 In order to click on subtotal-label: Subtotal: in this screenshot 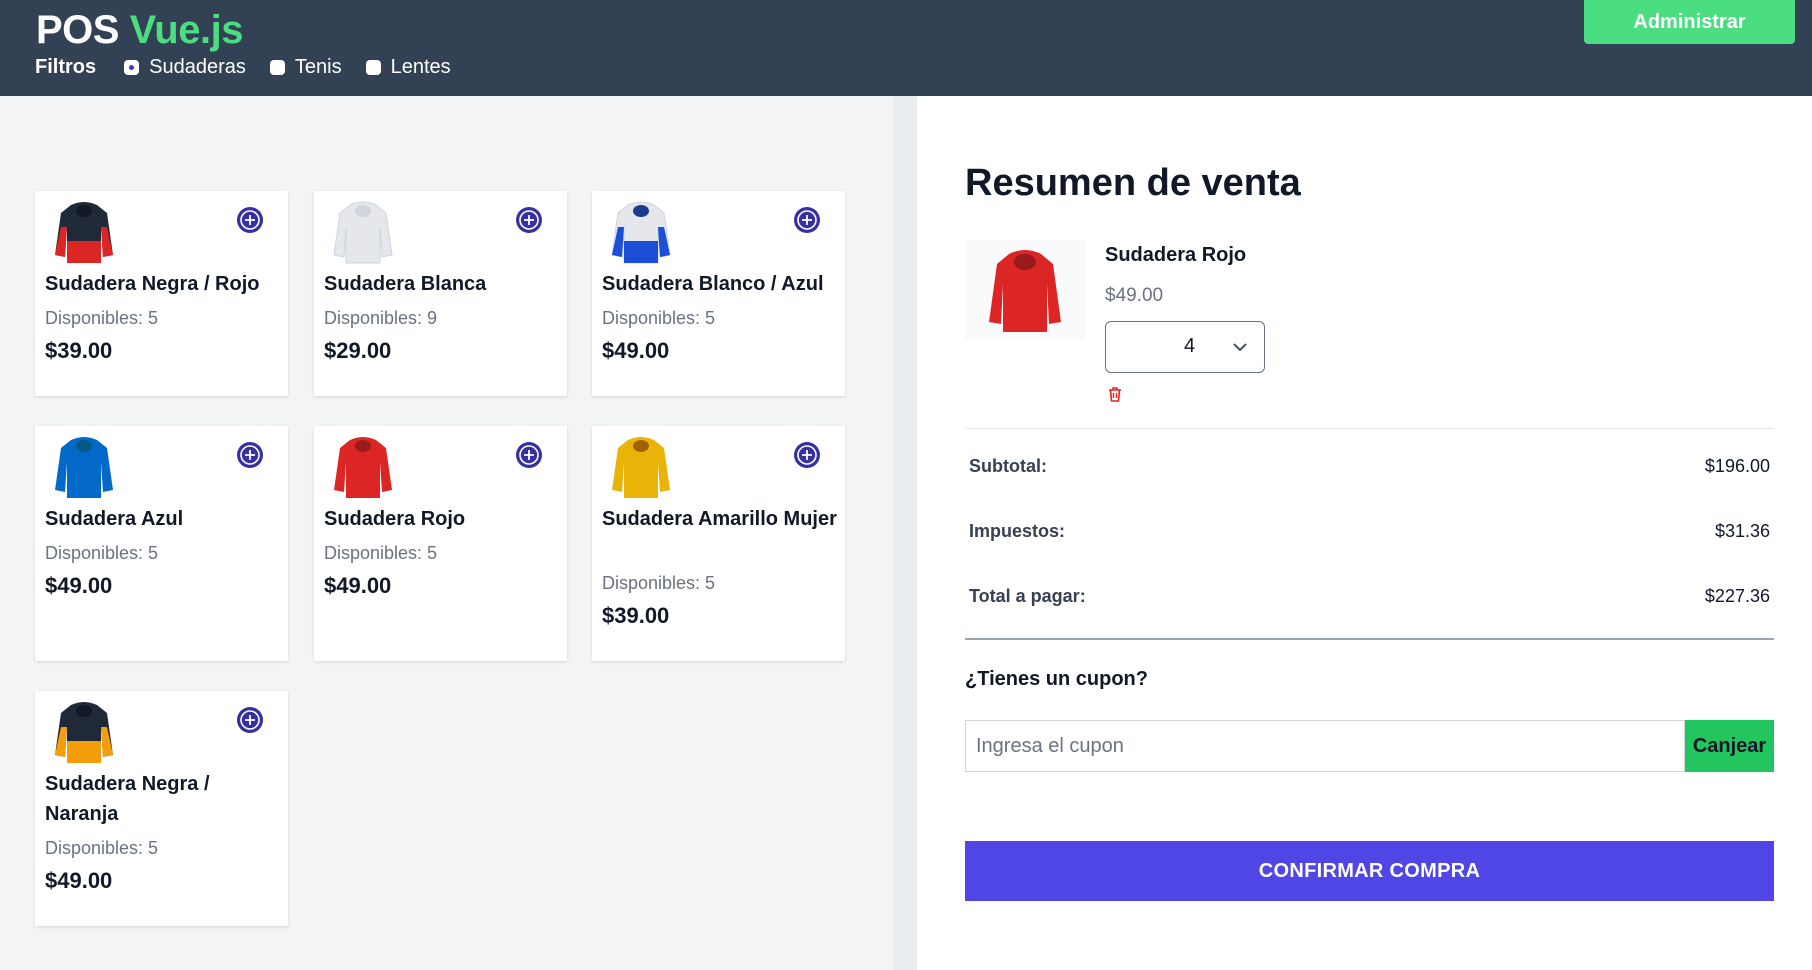, I will do `click(1008, 466)`.